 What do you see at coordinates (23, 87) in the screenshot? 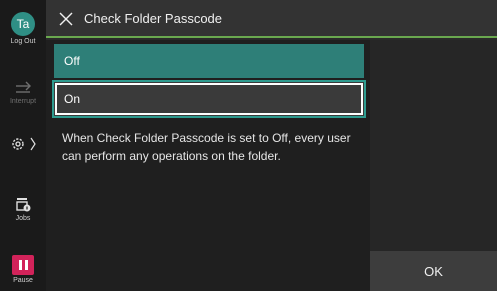
I see `interrupt-icon` at bounding box center [23, 87].